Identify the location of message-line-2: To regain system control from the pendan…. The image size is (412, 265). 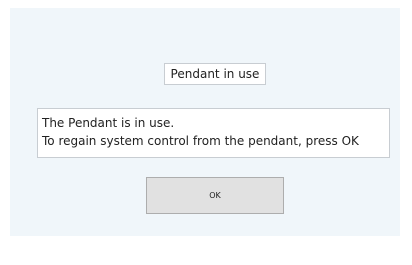
(200, 141).